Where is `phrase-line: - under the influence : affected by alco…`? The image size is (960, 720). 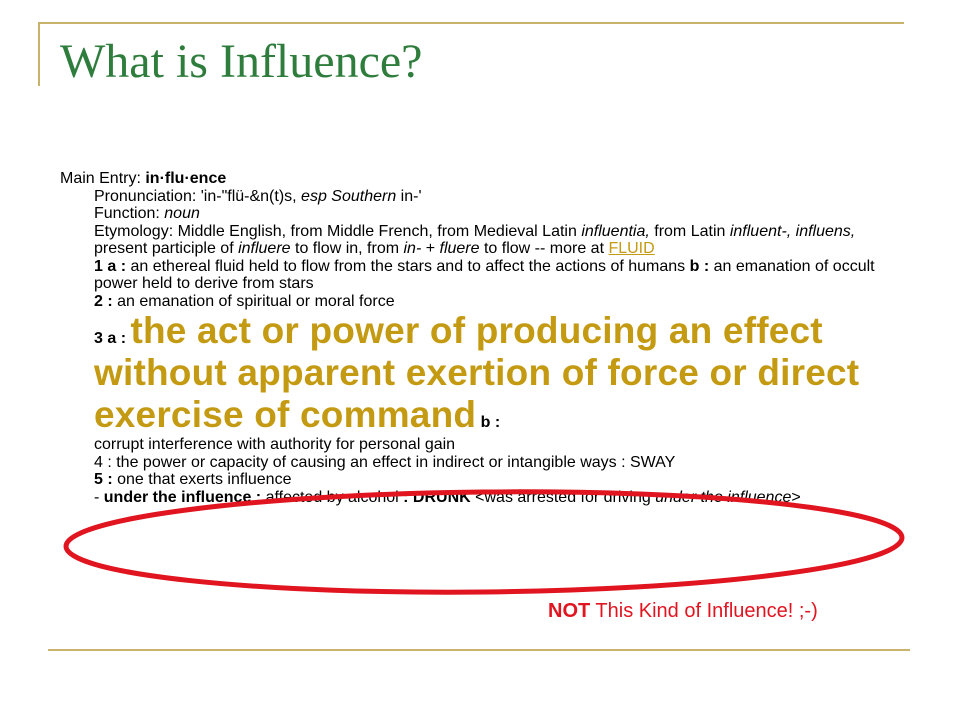 phrase-line: - under the influence : affected by alco… is located at coordinates (497, 498).